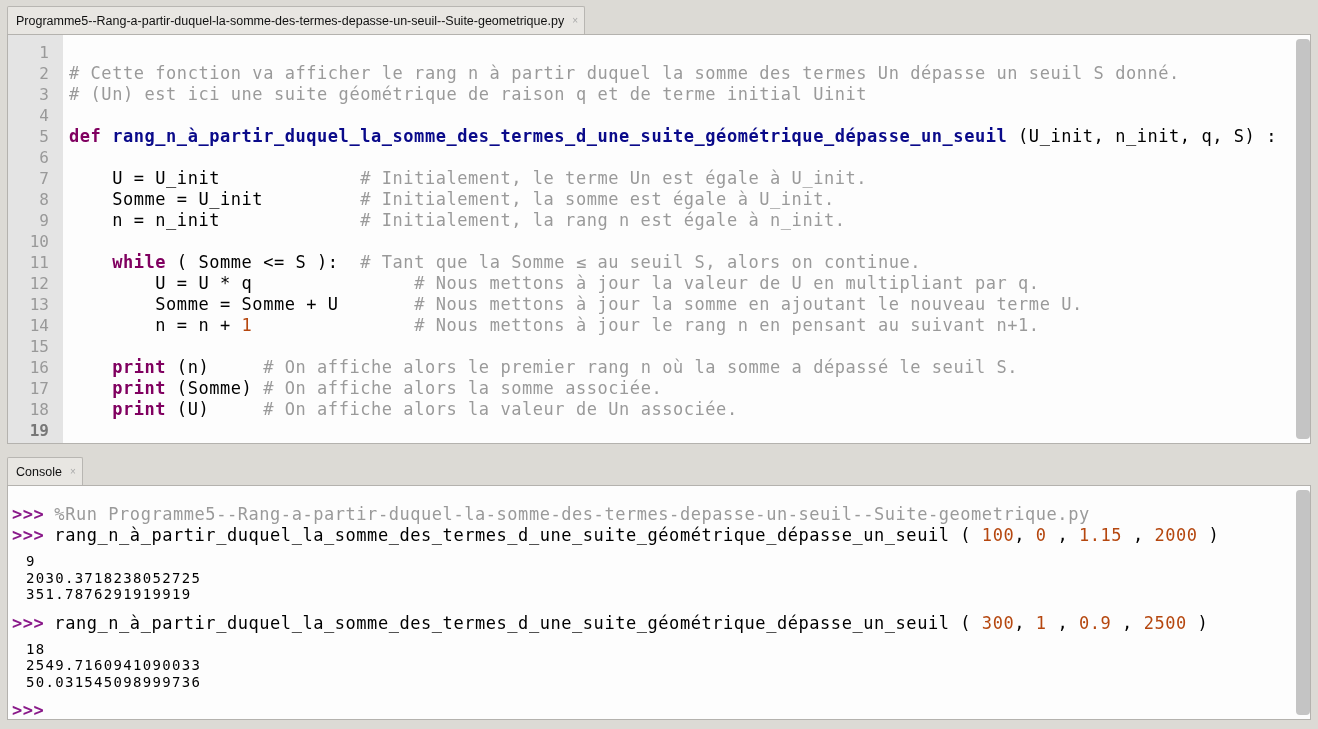  I want to click on line-number: 19, so click(39, 430).